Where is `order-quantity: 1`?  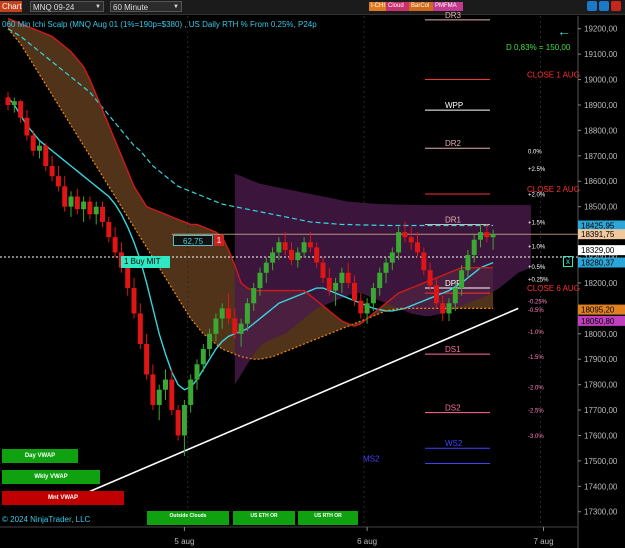
order-quantity: 1 is located at coordinates (219, 240).